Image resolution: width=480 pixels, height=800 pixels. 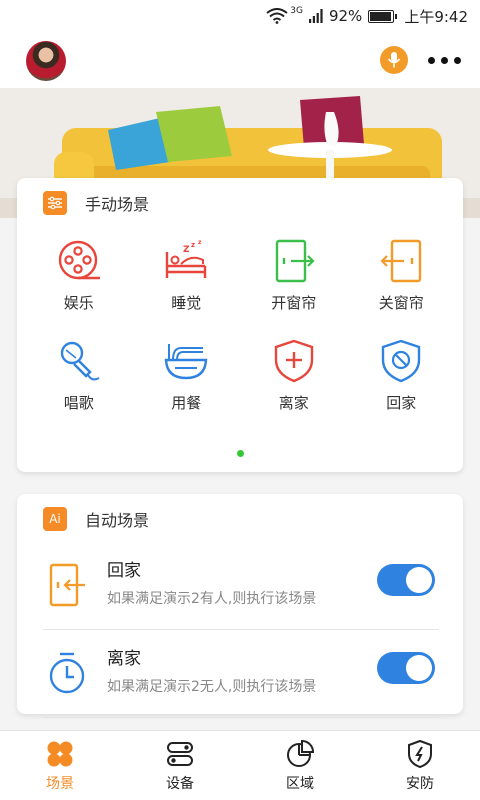 I want to click on battery-icon, so click(x=383, y=16).